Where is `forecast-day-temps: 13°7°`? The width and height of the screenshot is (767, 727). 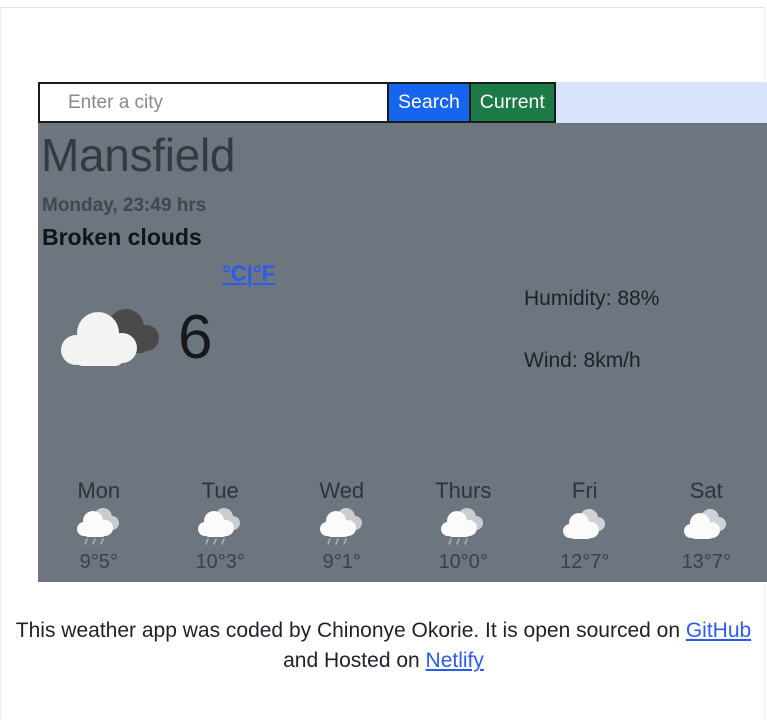 forecast-day-temps: 13°7° is located at coordinates (706, 562).